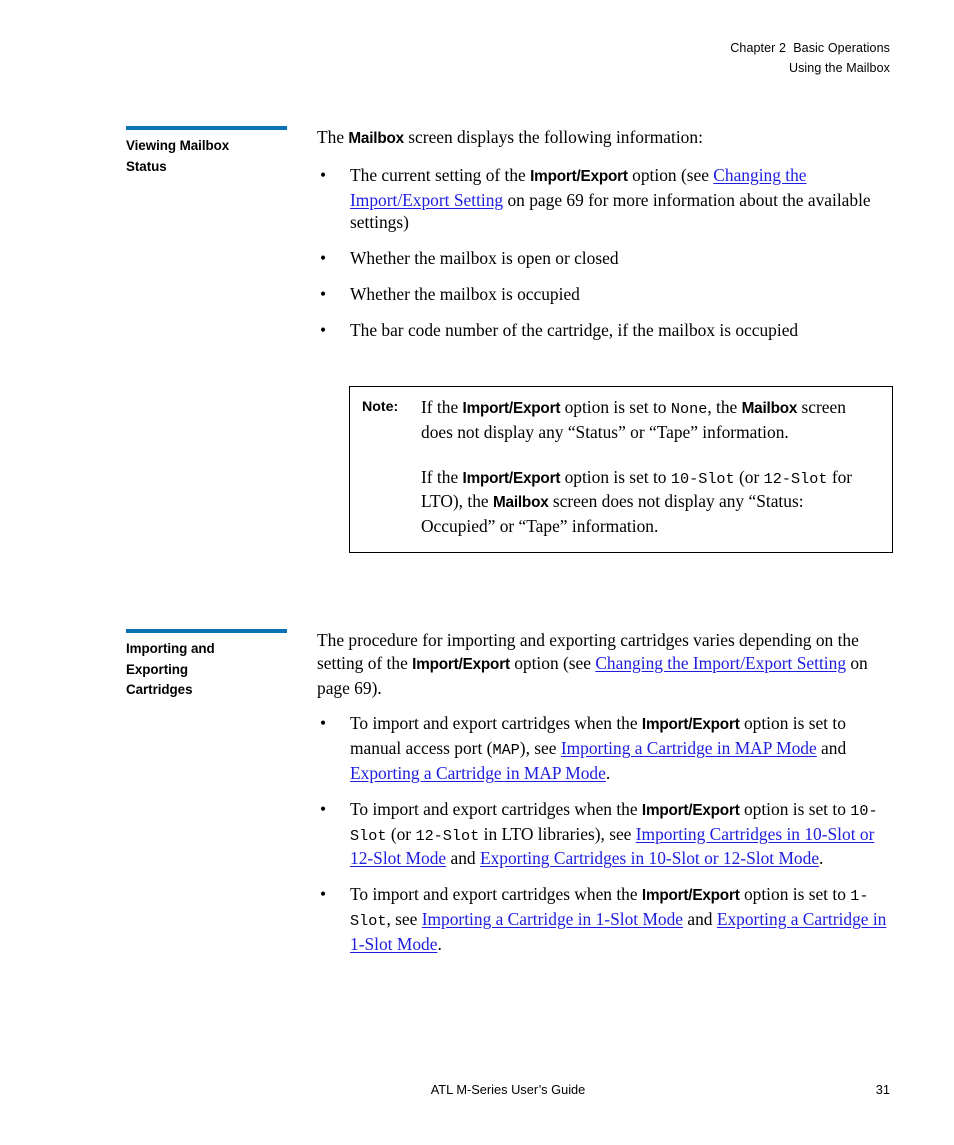 Image resolution: width=954 pixels, height=1145 pixels. What do you see at coordinates (690, 896) in the screenshot?
I see `s2b3-bold-import-export: Import/Export` at bounding box center [690, 896].